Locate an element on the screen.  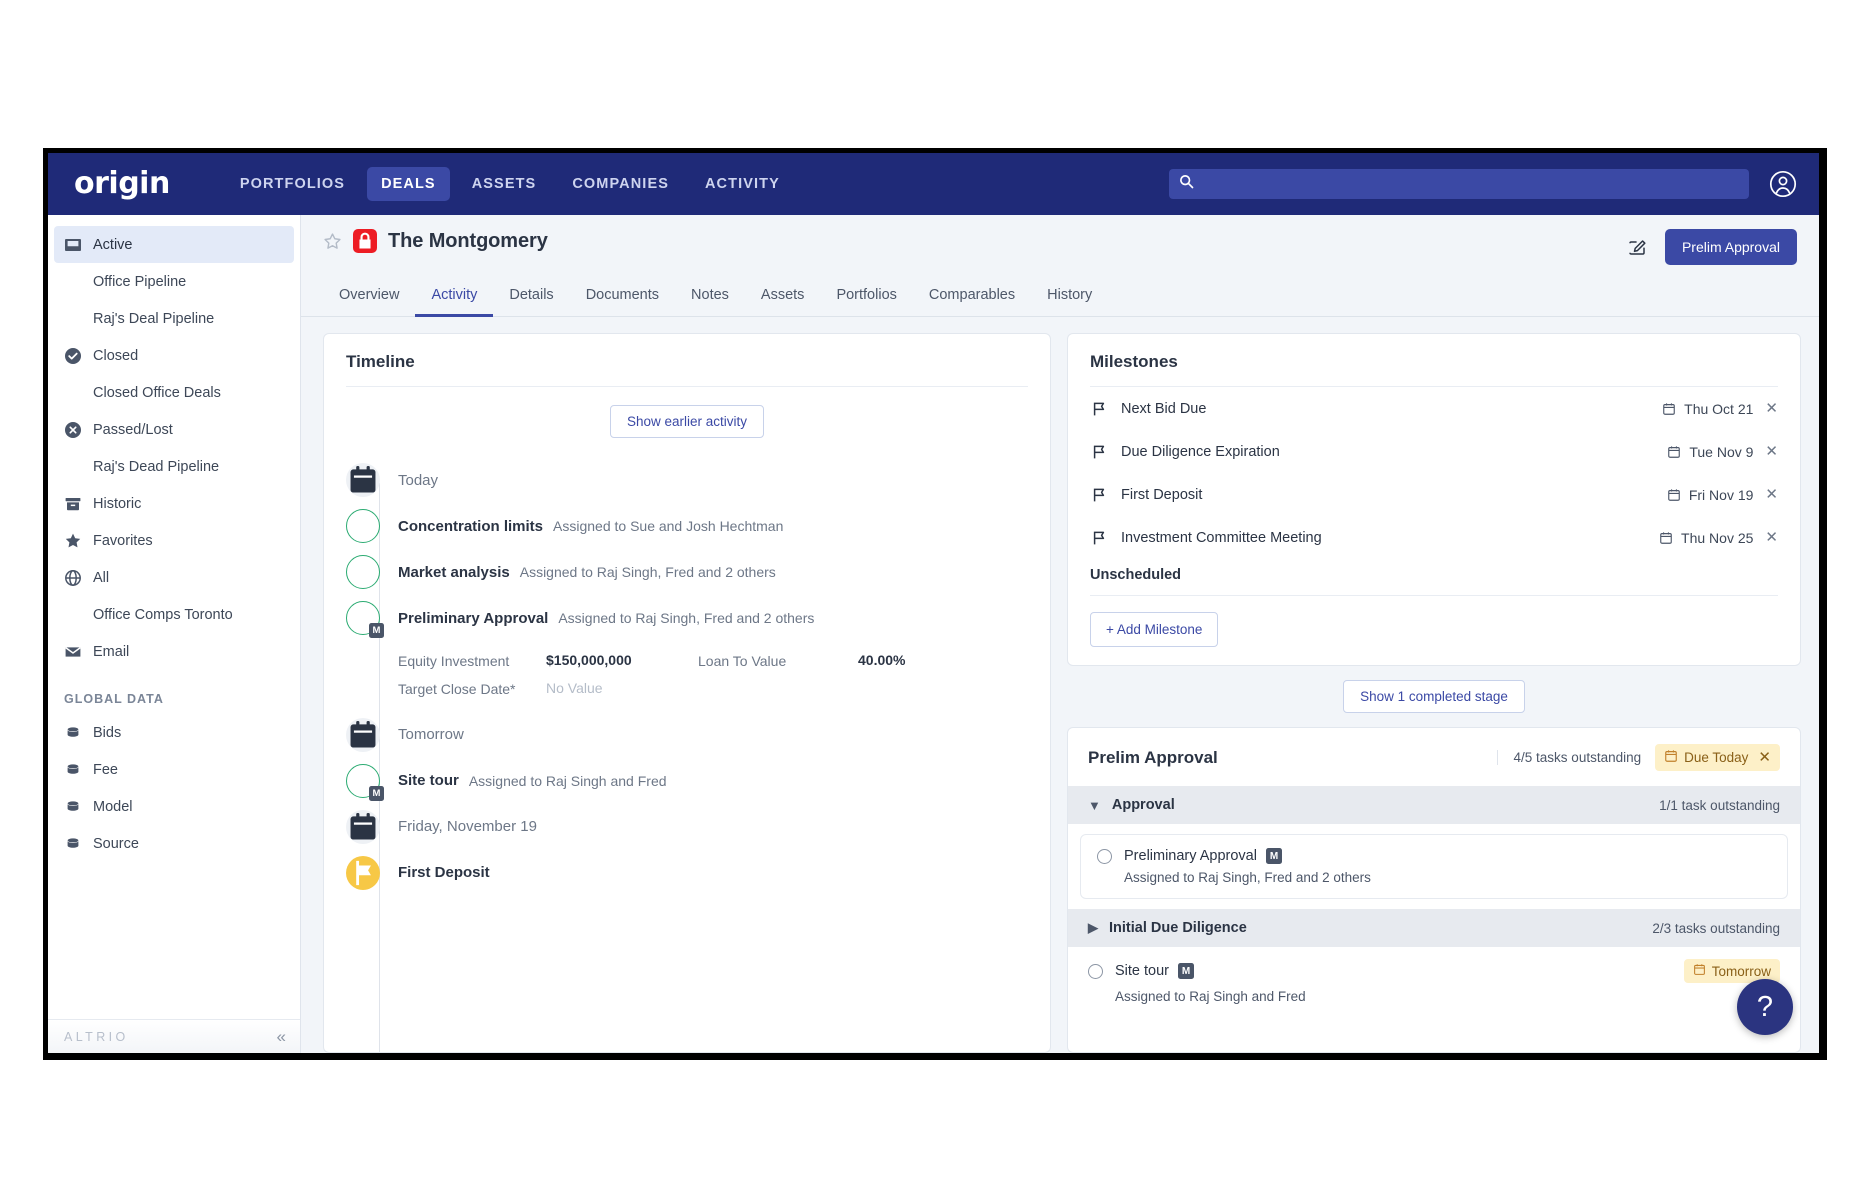
add-milestone-button: + Add Milestone is located at coordinates (1154, 629).